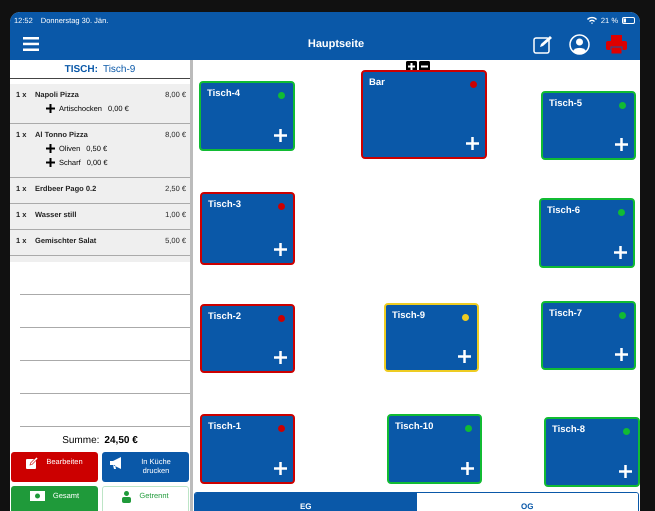  Describe the element at coordinates (247, 228) in the screenshot. I see `table-card: Tisch-3` at that location.